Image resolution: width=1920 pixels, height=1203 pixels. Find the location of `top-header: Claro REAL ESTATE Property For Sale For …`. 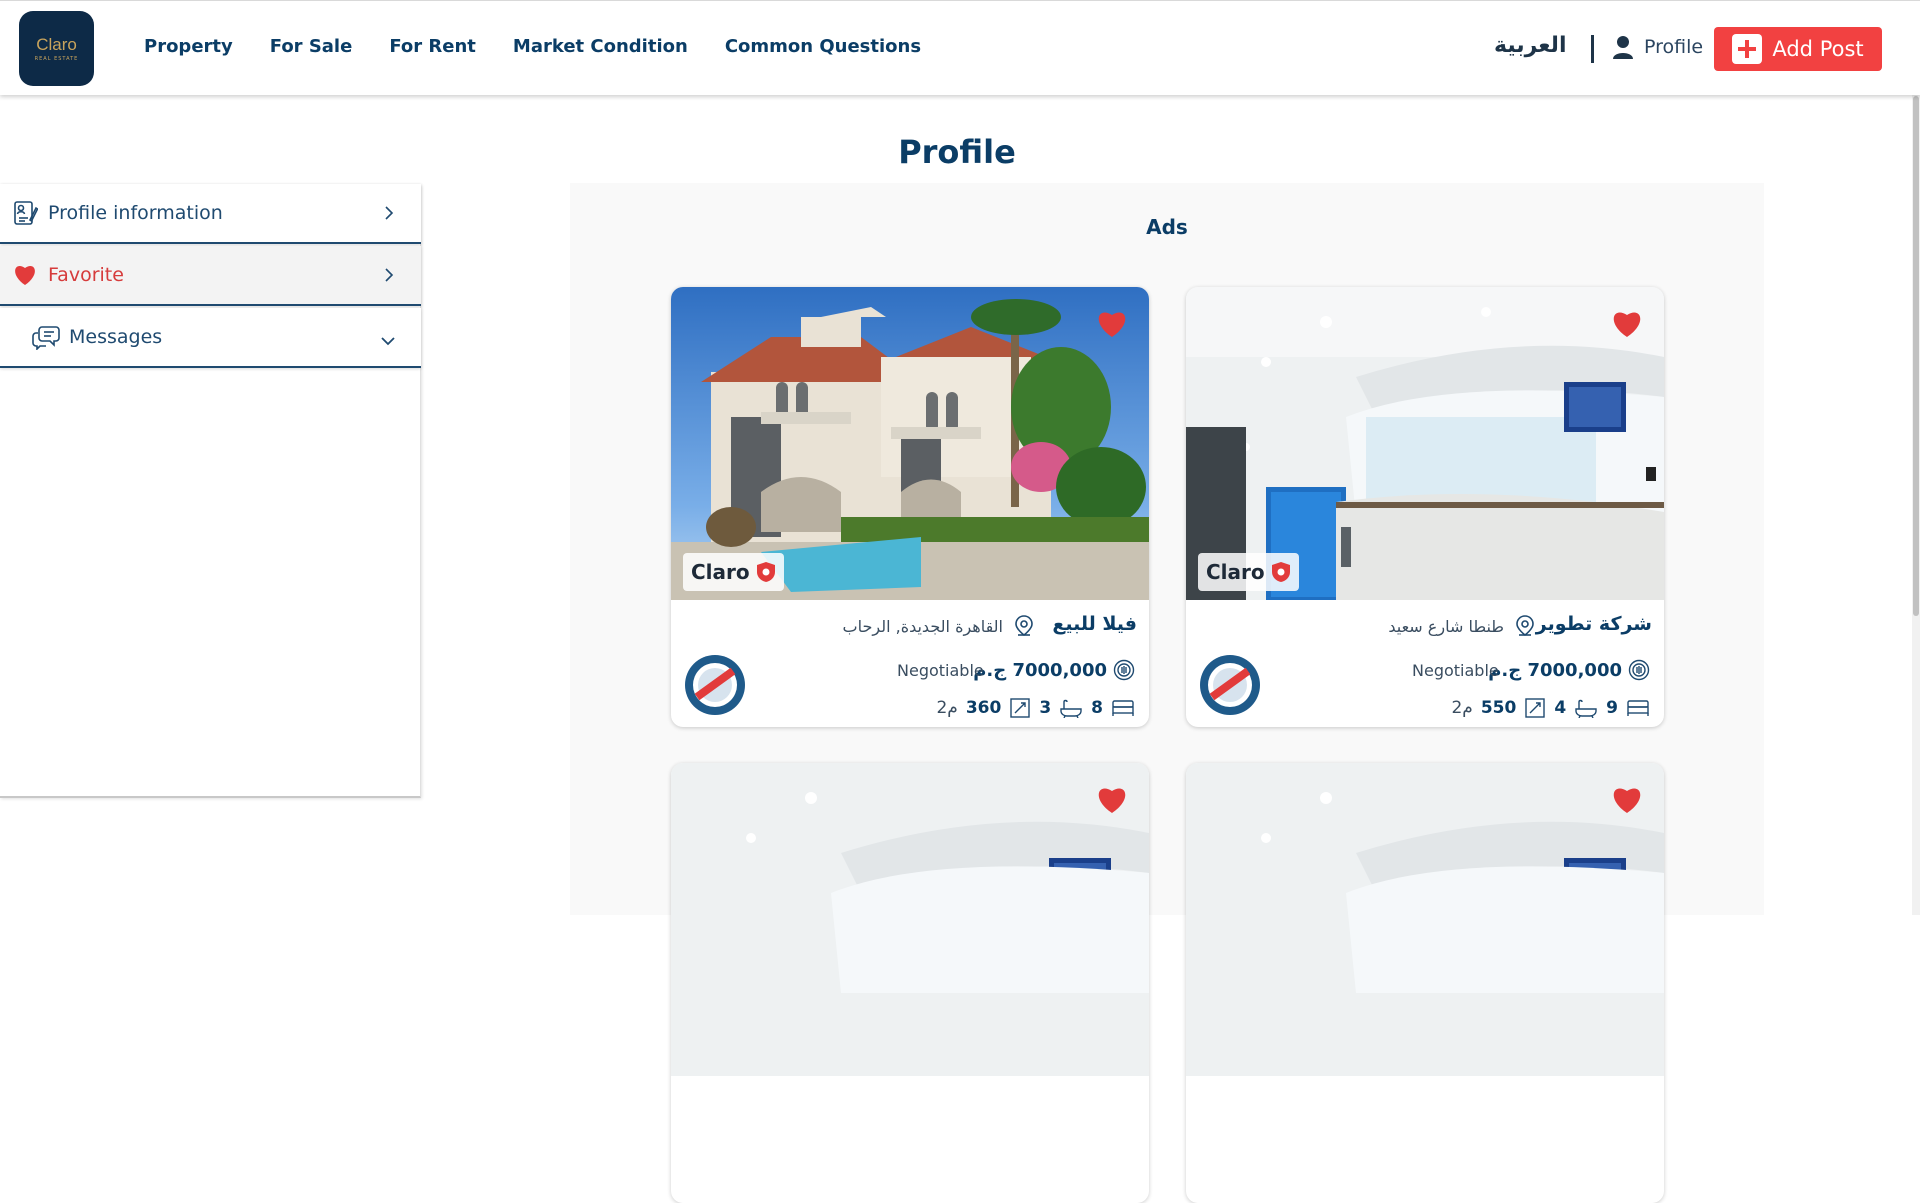

top-header: Claro REAL ESTATE Property For Sale For … is located at coordinates (960, 47).